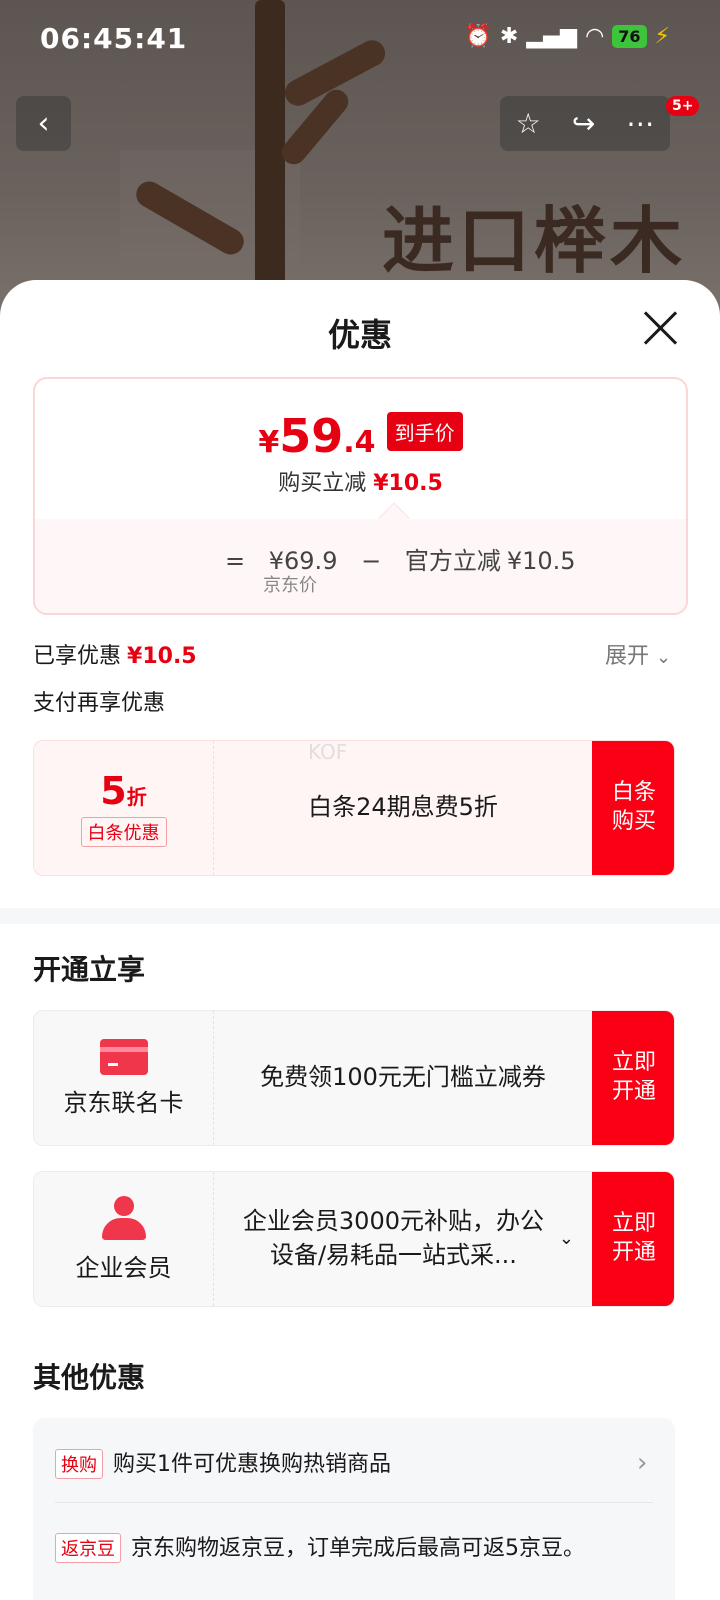  I want to click on price-integer: 59, so click(311, 436).